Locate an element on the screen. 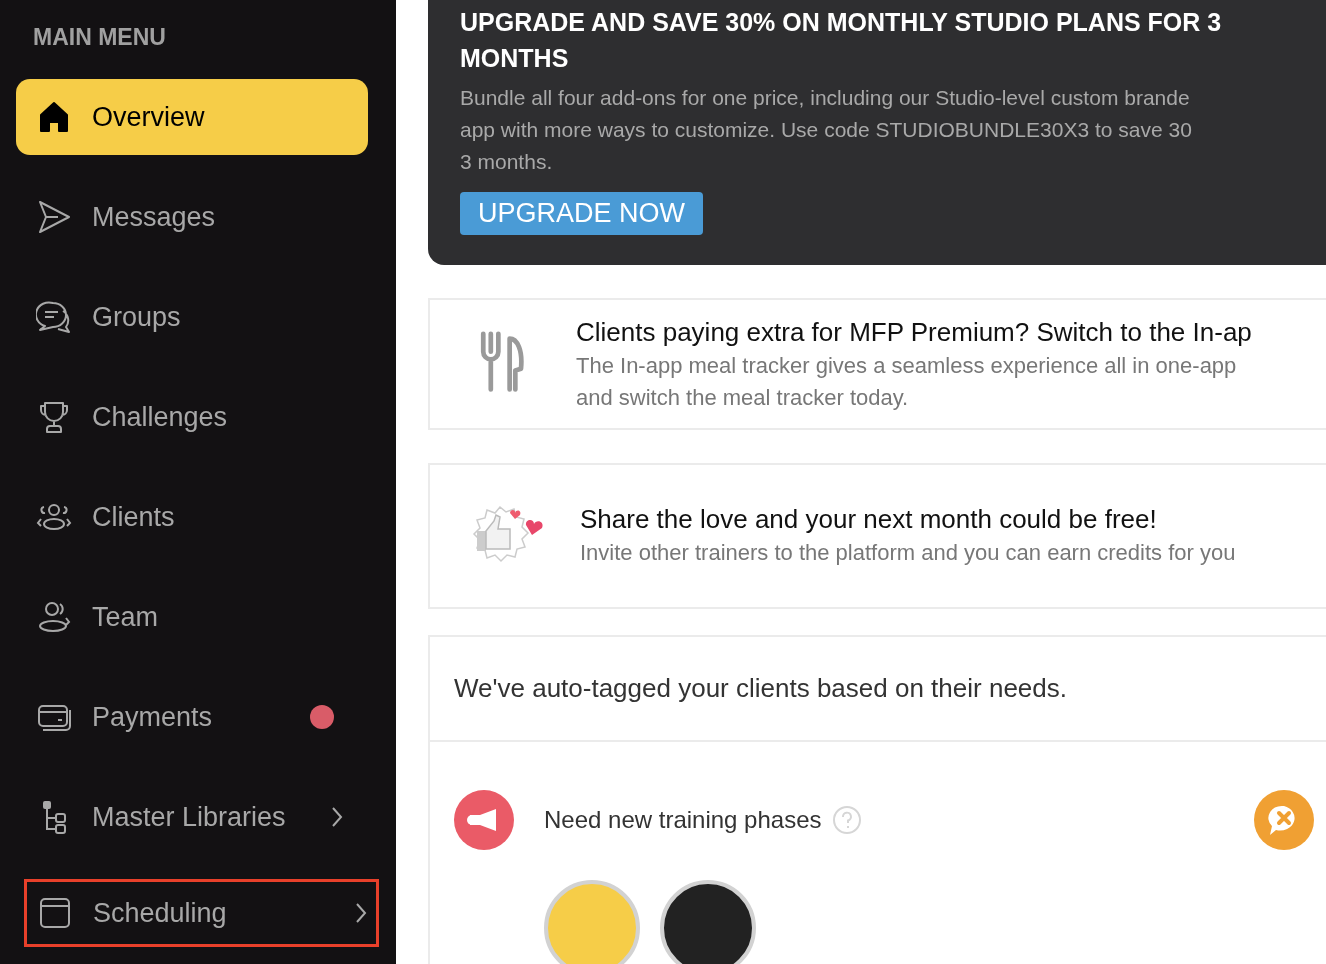 This screenshot has width=1326, height=964. team-icon is located at coordinates (54, 617).